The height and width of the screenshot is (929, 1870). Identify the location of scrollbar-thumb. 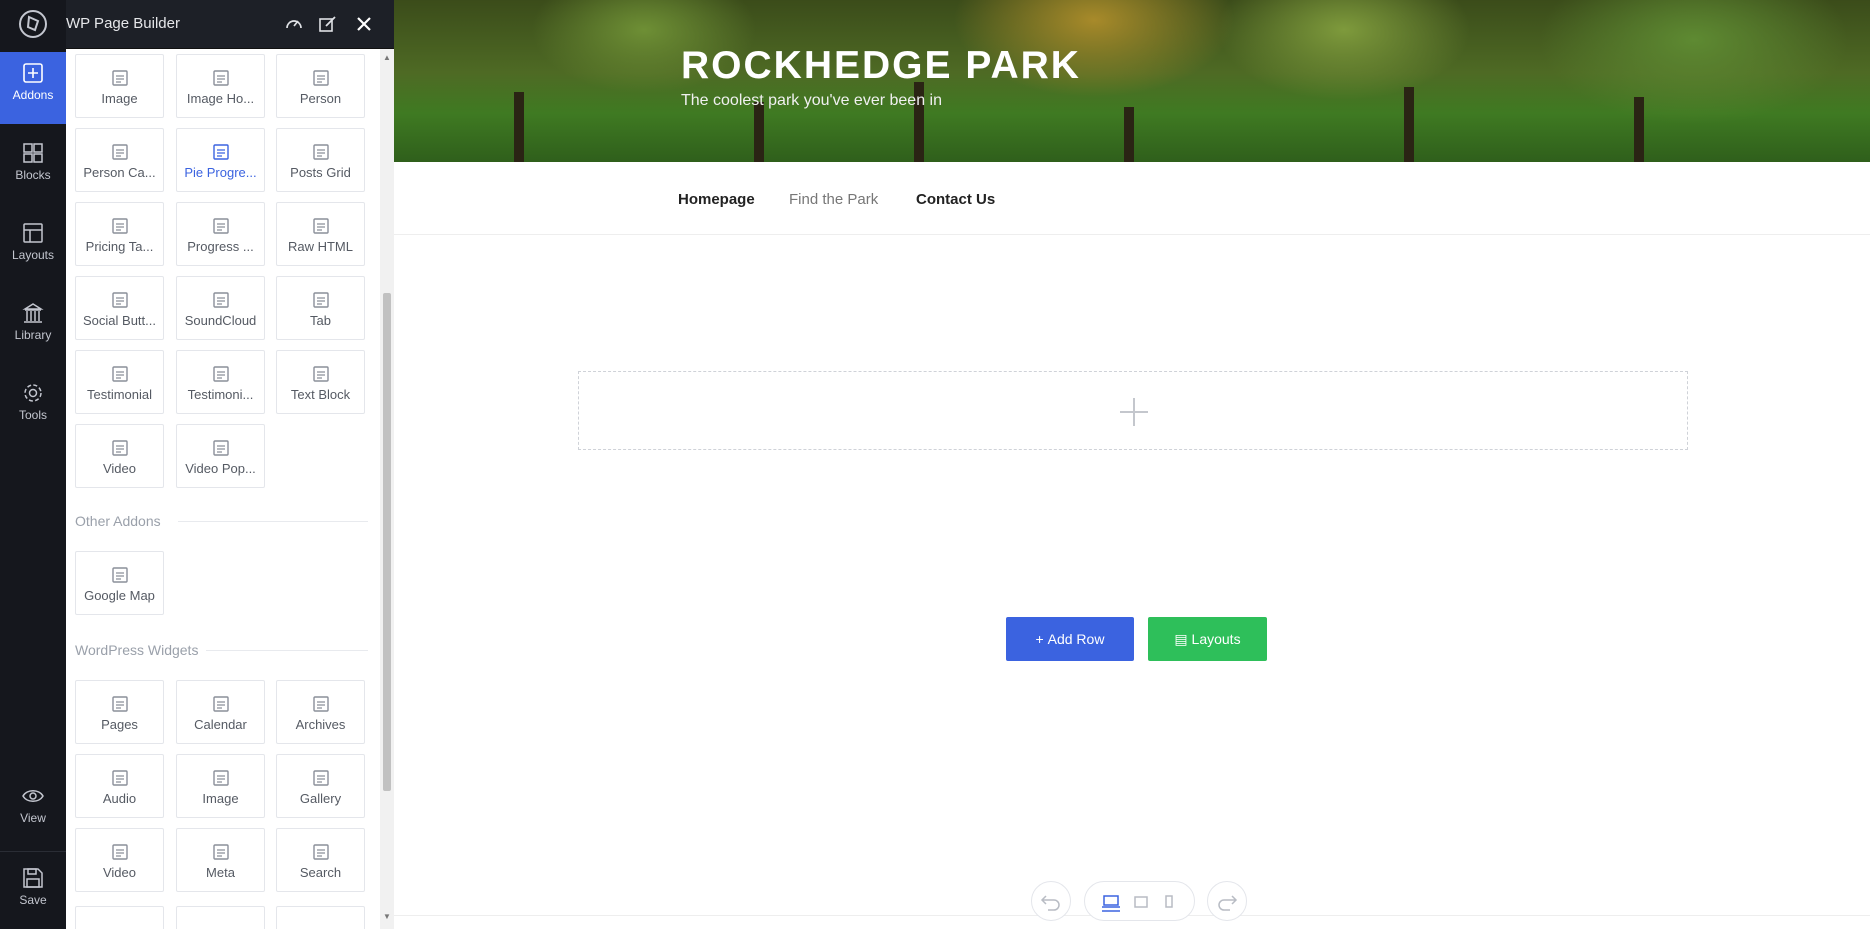
(387, 542).